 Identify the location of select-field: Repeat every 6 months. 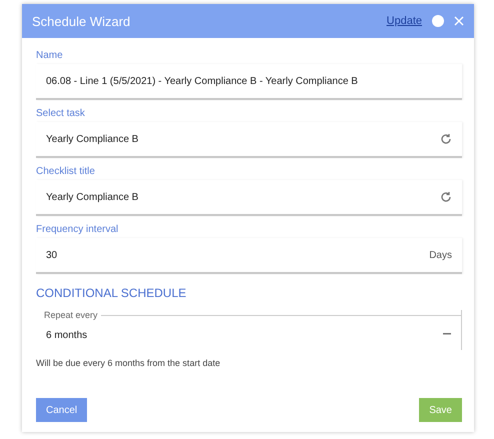
(249, 330).